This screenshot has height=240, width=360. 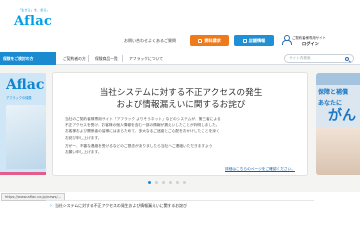 I want to click on carousel-indicators, so click(x=180, y=183).